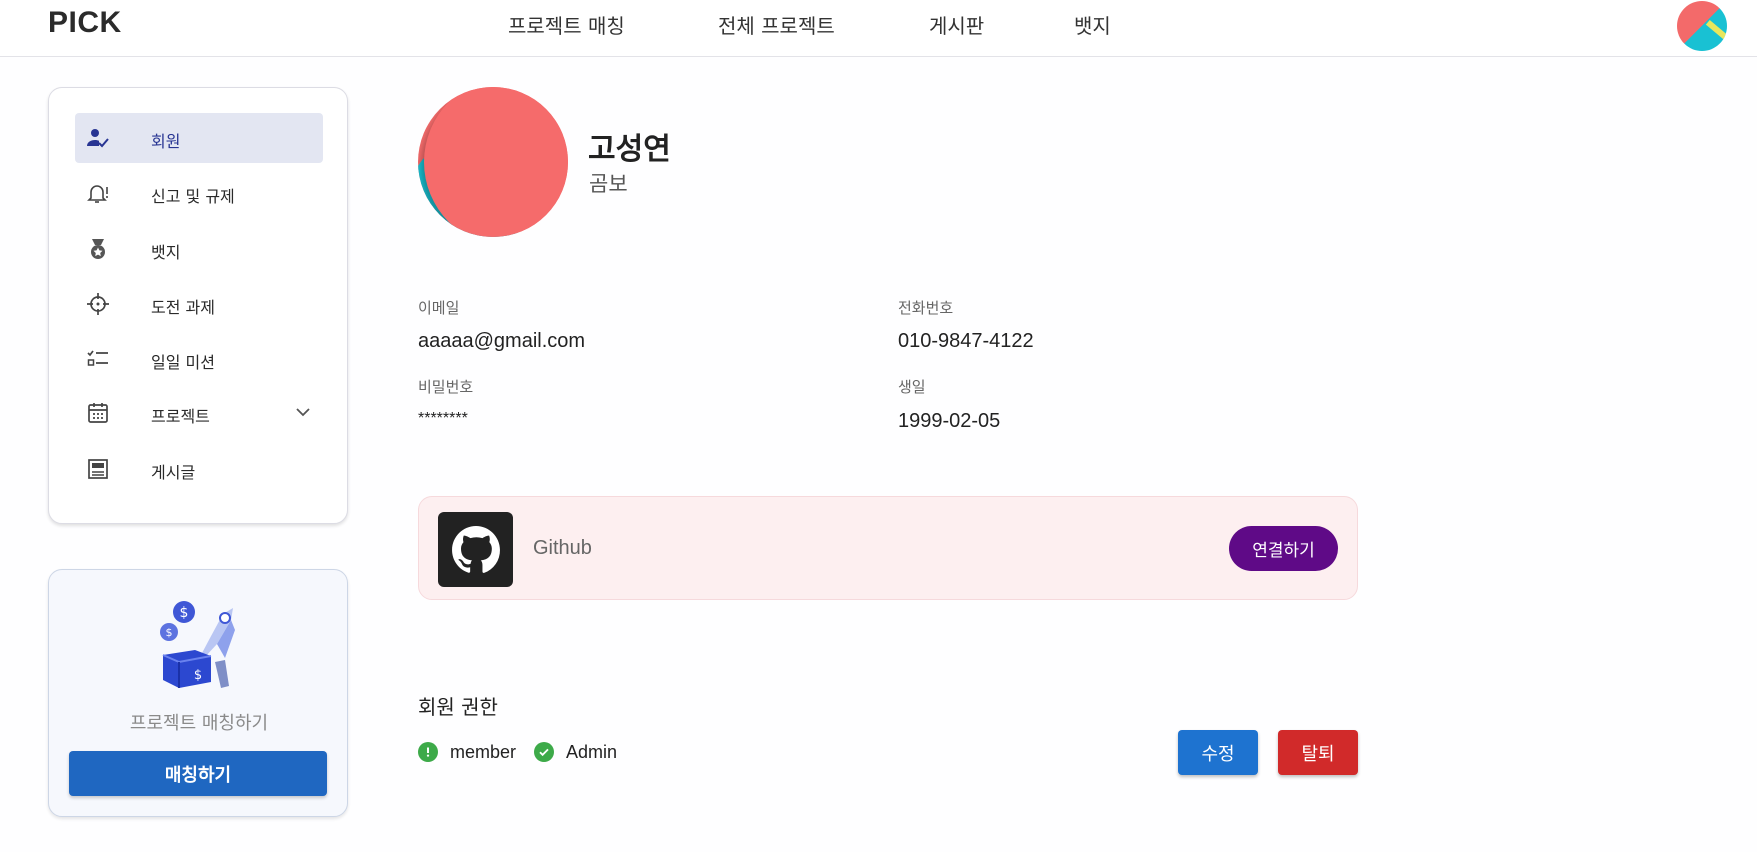 The width and height of the screenshot is (1757, 852). I want to click on permission-admin: Admin, so click(575, 752).